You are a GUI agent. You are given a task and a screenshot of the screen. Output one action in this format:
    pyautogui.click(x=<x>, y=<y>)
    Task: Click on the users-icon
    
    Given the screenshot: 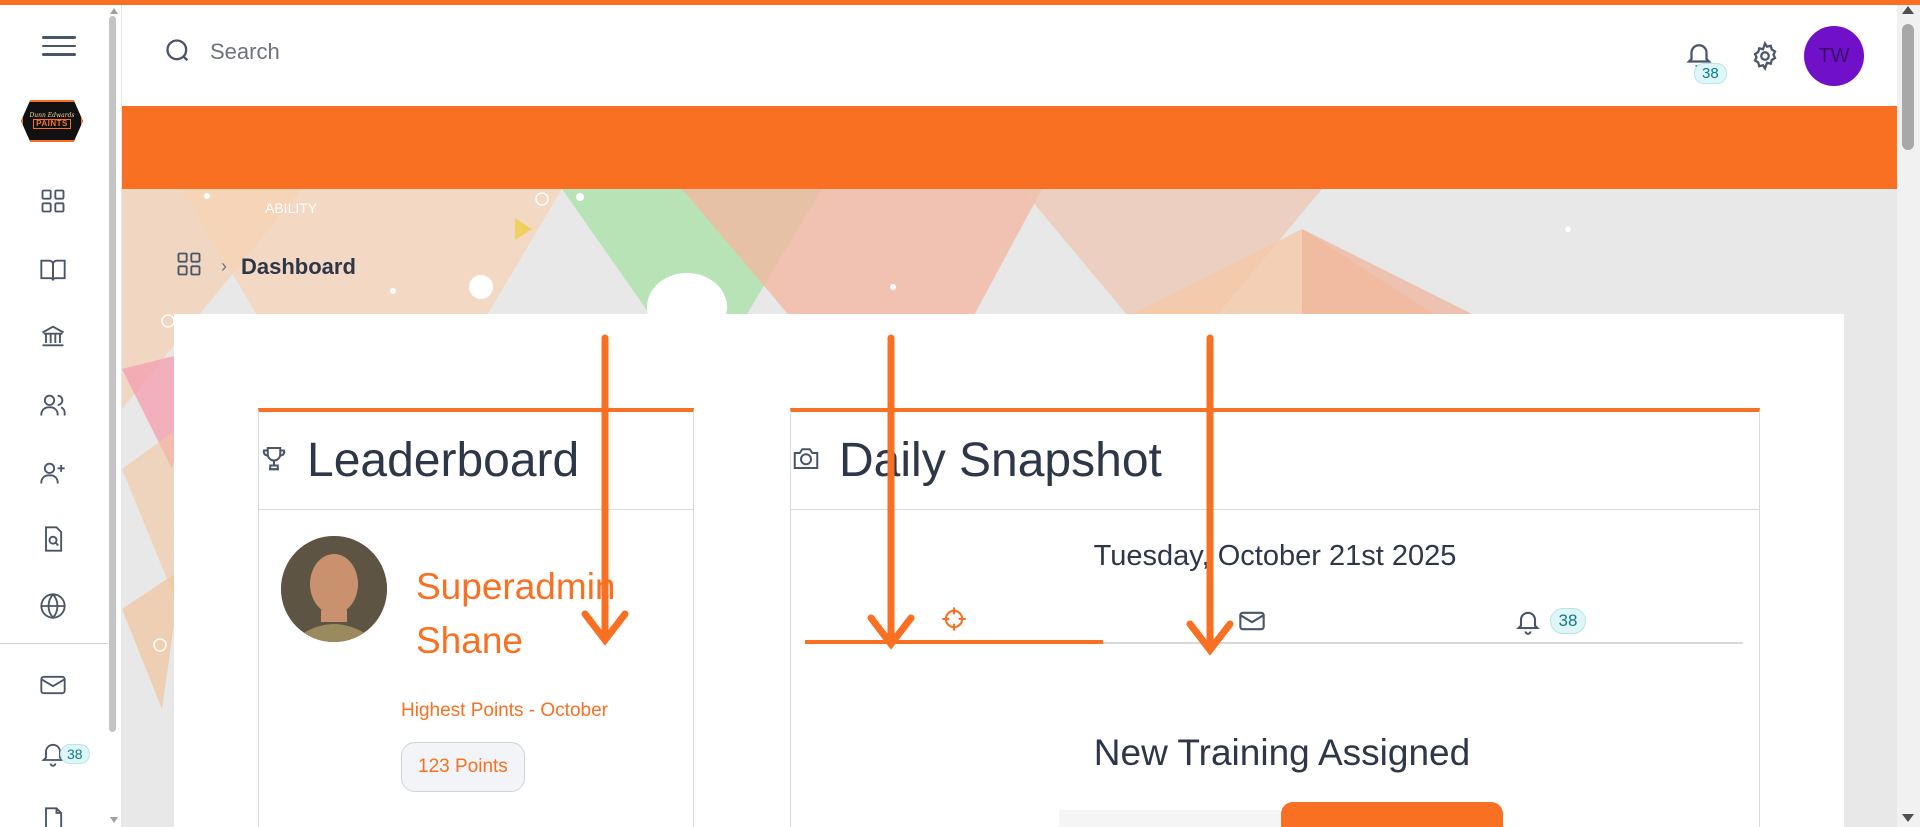 What is the action you would take?
    pyautogui.click(x=53, y=405)
    